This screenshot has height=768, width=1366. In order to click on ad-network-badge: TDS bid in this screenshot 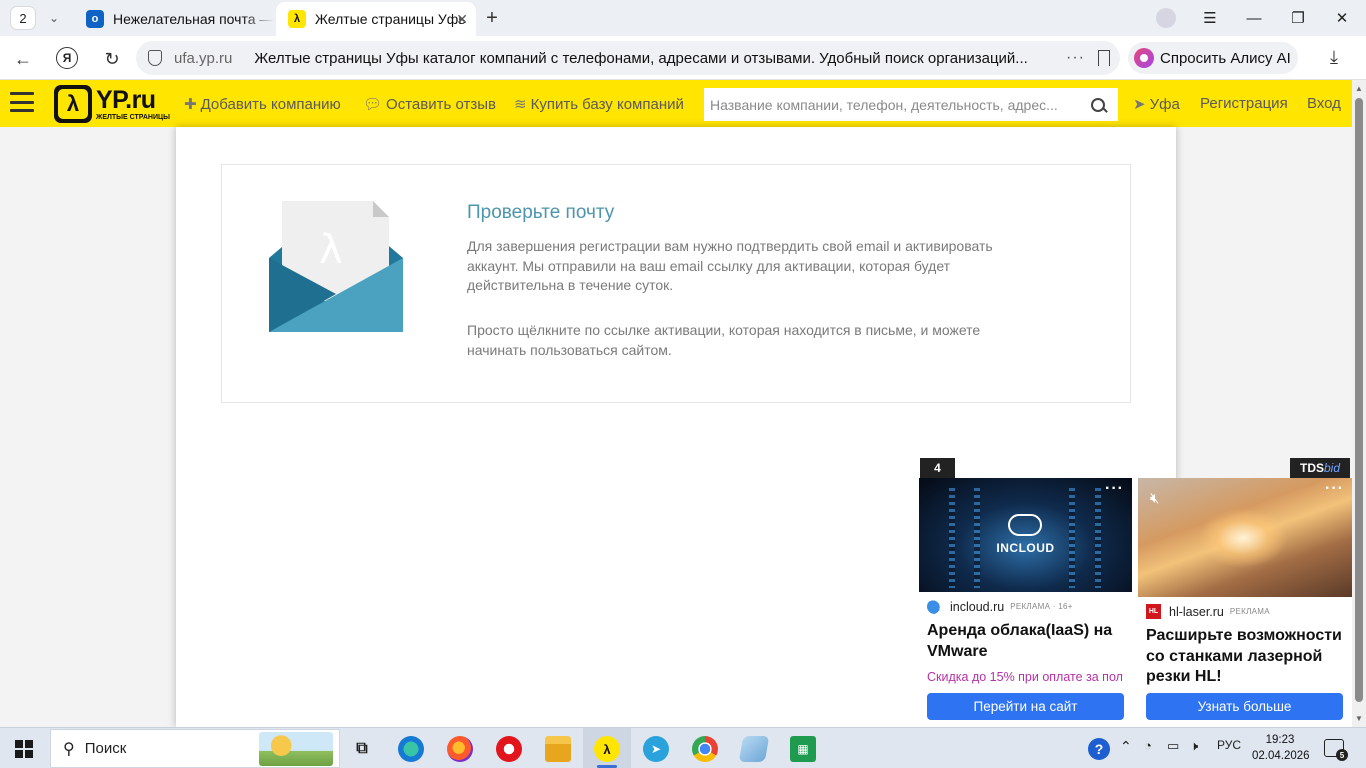, I will do `click(1320, 468)`.